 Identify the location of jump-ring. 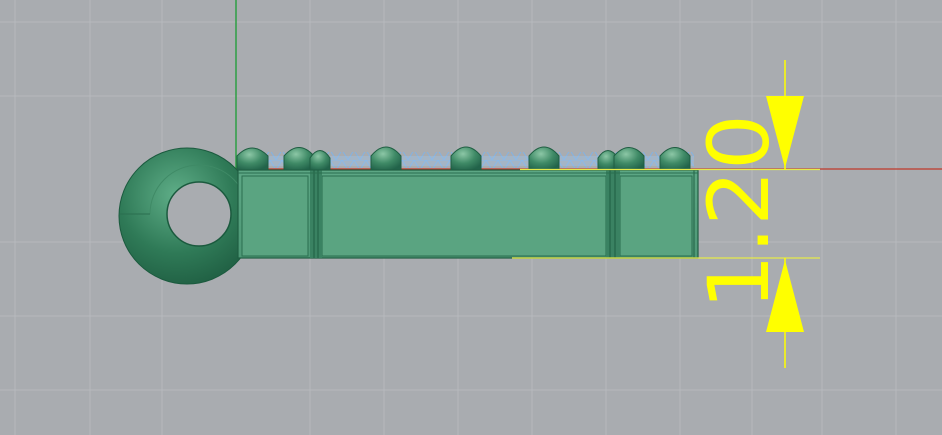
(187, 216).